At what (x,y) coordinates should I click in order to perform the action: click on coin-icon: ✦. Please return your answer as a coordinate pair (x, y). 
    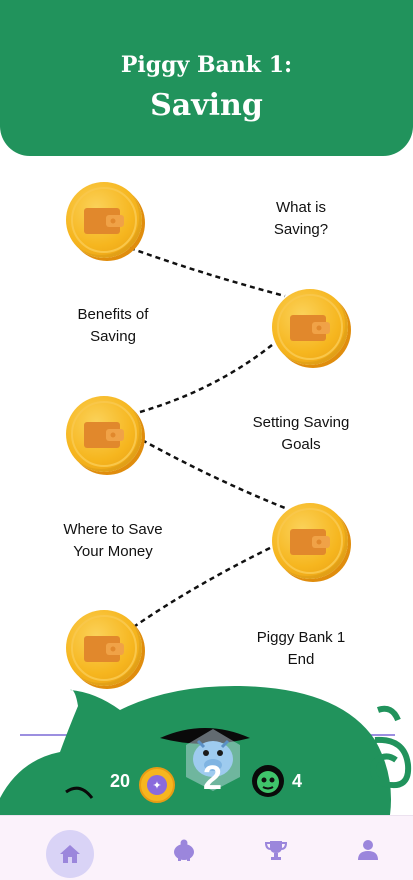
    Looking at the image, I should click on (157, 785).